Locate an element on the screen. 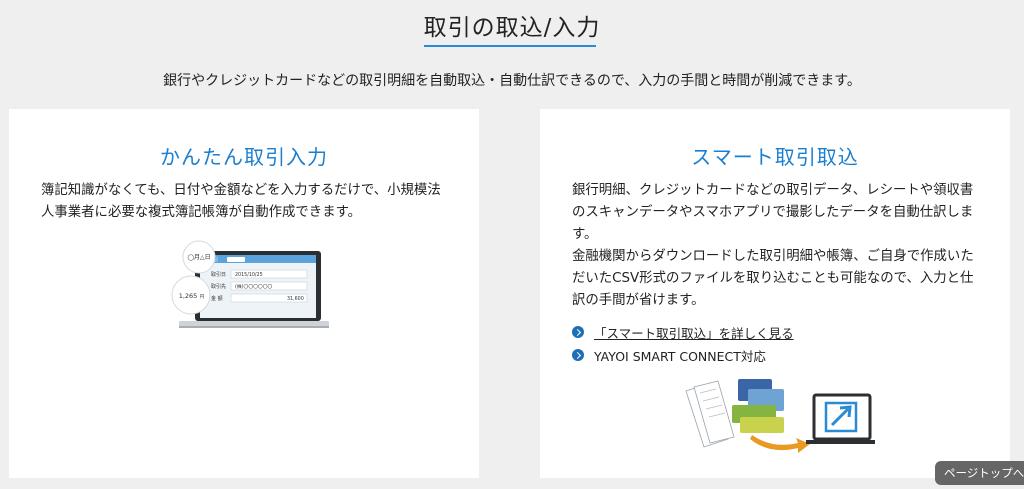 The width and height of the screenshot is (1024, 489). svg-text: ◯月△日 is located at coordinates (198, 257).